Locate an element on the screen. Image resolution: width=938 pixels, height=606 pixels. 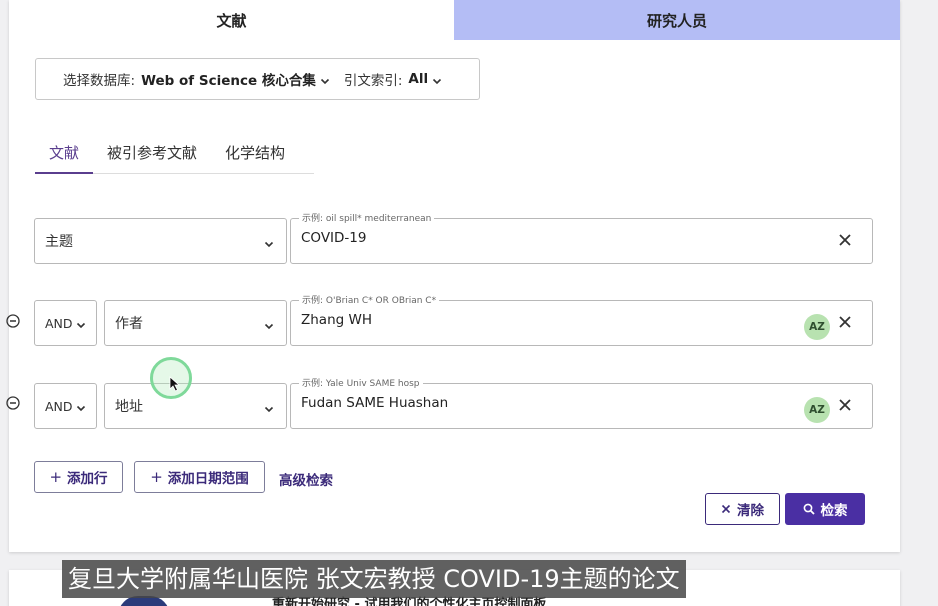
search-input-row1: 示例: oil spill* mediterranean COVID-19 is located at coordinates (581, 237).